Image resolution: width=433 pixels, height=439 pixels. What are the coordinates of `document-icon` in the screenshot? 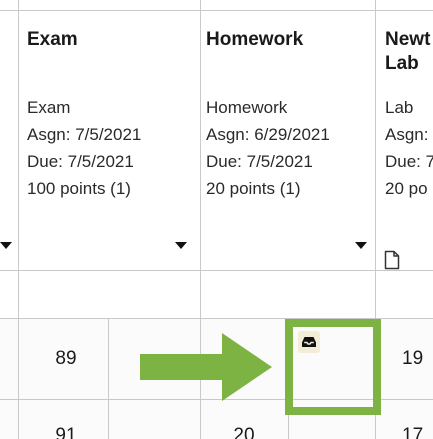 It's located at (392, 260).